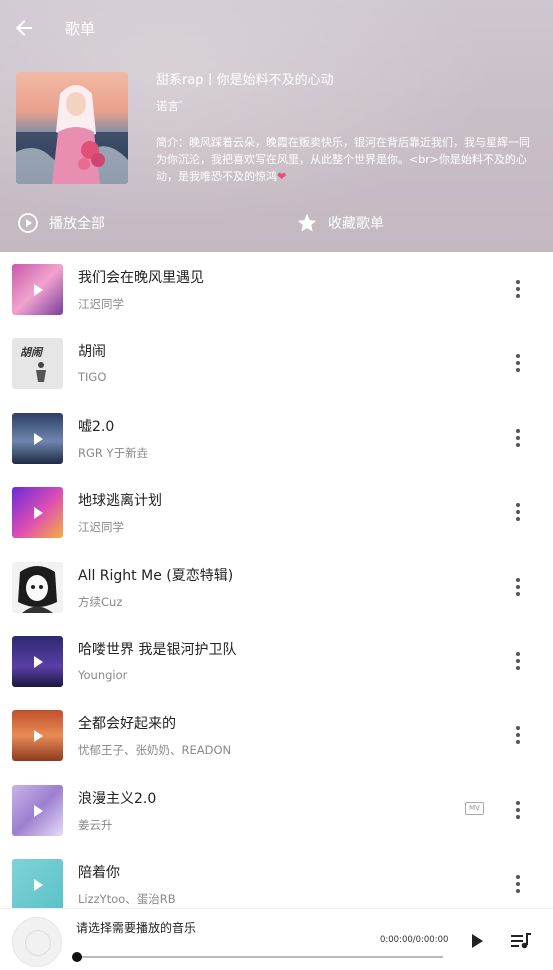 Image resolution: width=553 pixels, height=970 pixels. I want to click on playback-time: 0:00:00/0:00:00, so click(414, 940).